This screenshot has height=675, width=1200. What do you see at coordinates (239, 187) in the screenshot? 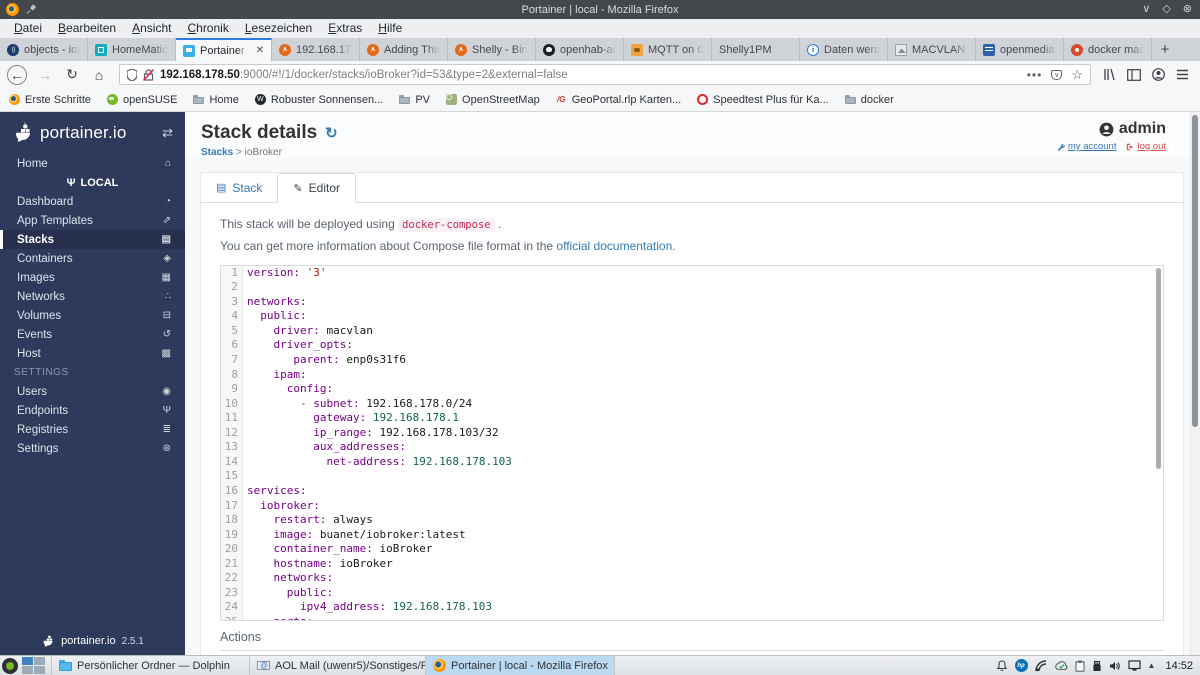
I see `tab-stack: ▤ Stack` at bounding box center [239, 187].